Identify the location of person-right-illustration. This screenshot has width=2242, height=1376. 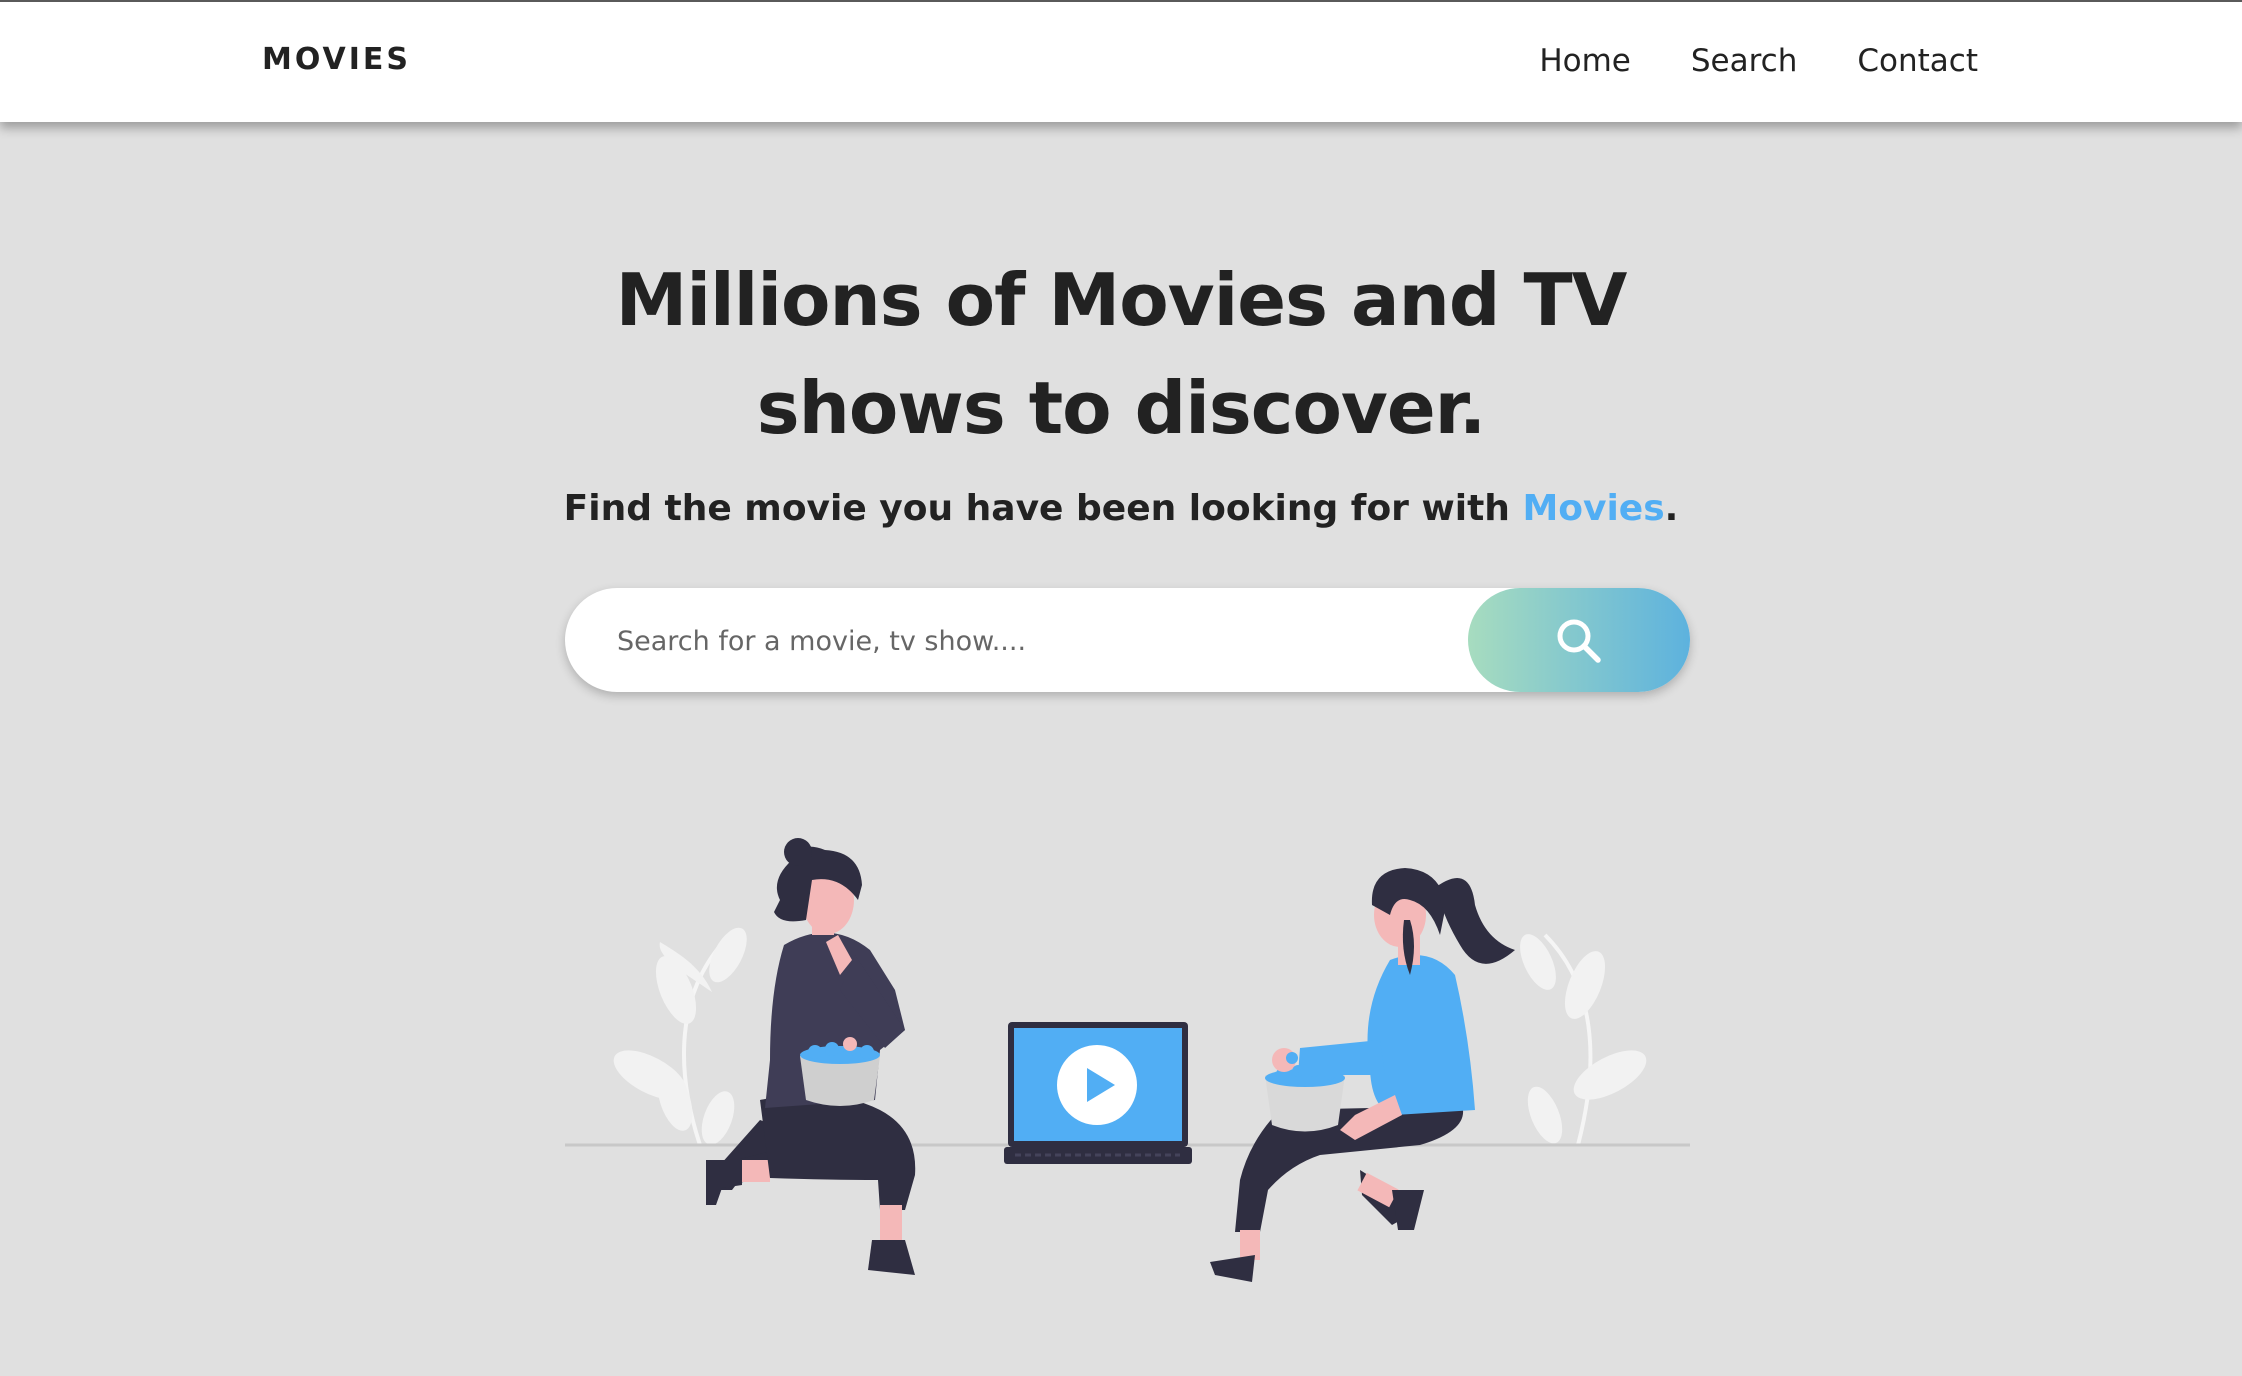
(1362, 1075).